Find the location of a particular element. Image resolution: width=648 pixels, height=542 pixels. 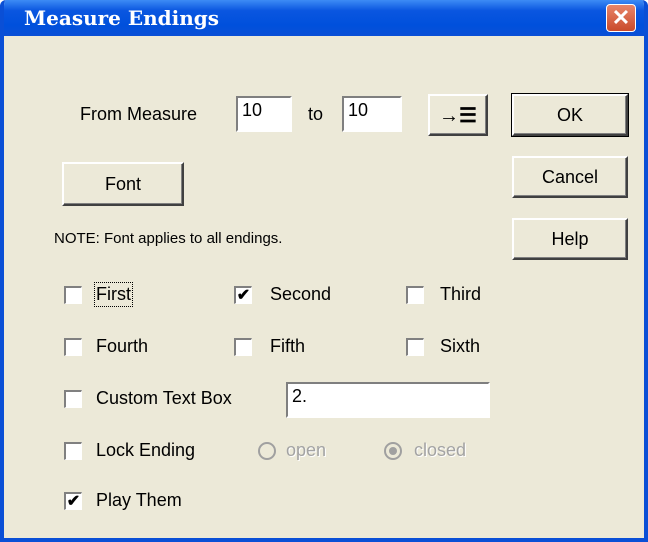

apply-range-button: →☰ is located at coordinates (458, 115).